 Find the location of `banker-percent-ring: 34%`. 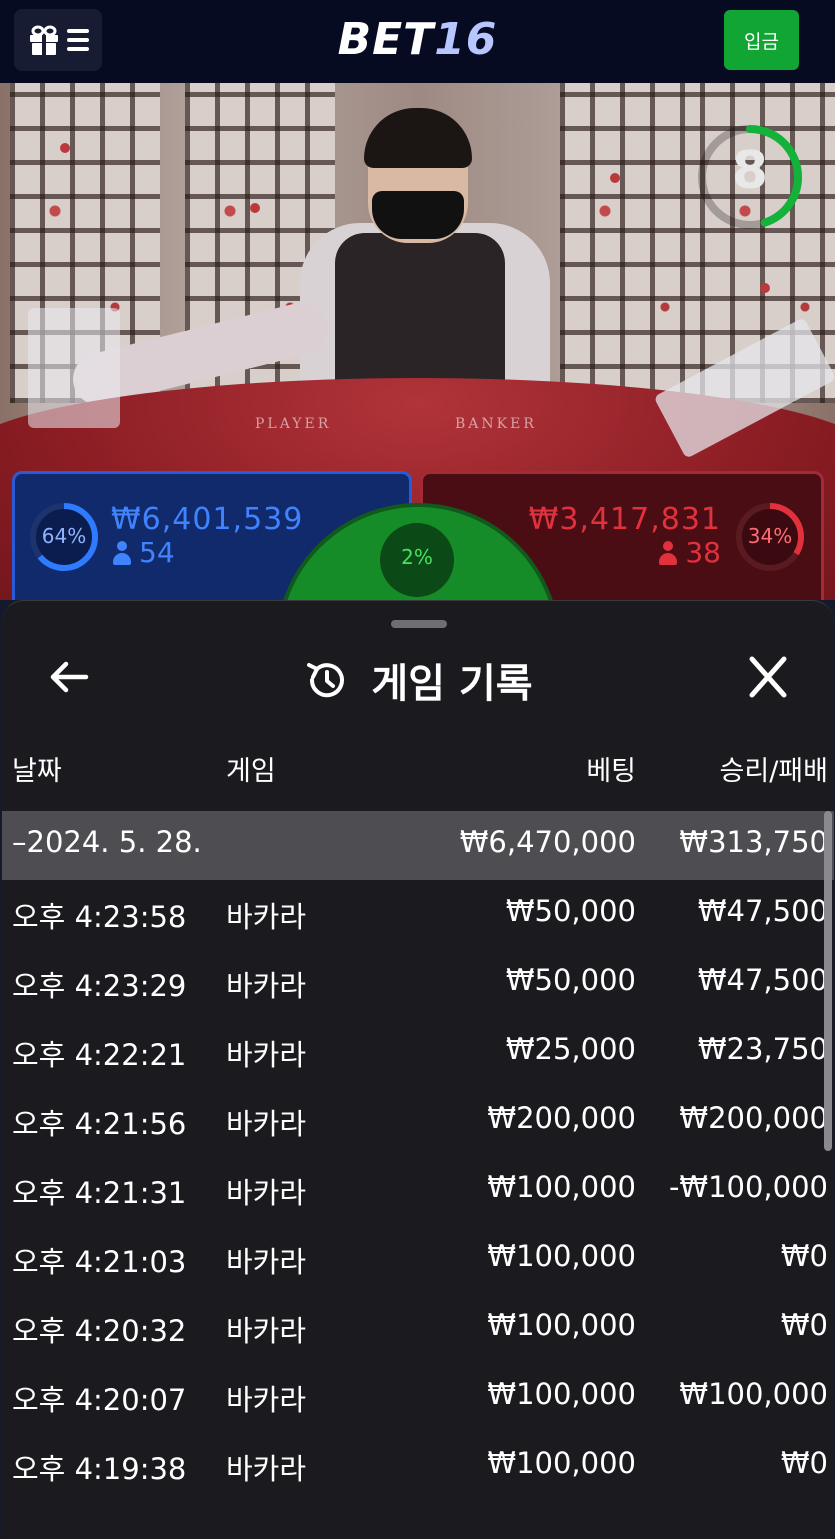

banker-percent-ring: 34% is located at coordinates (770, 537).